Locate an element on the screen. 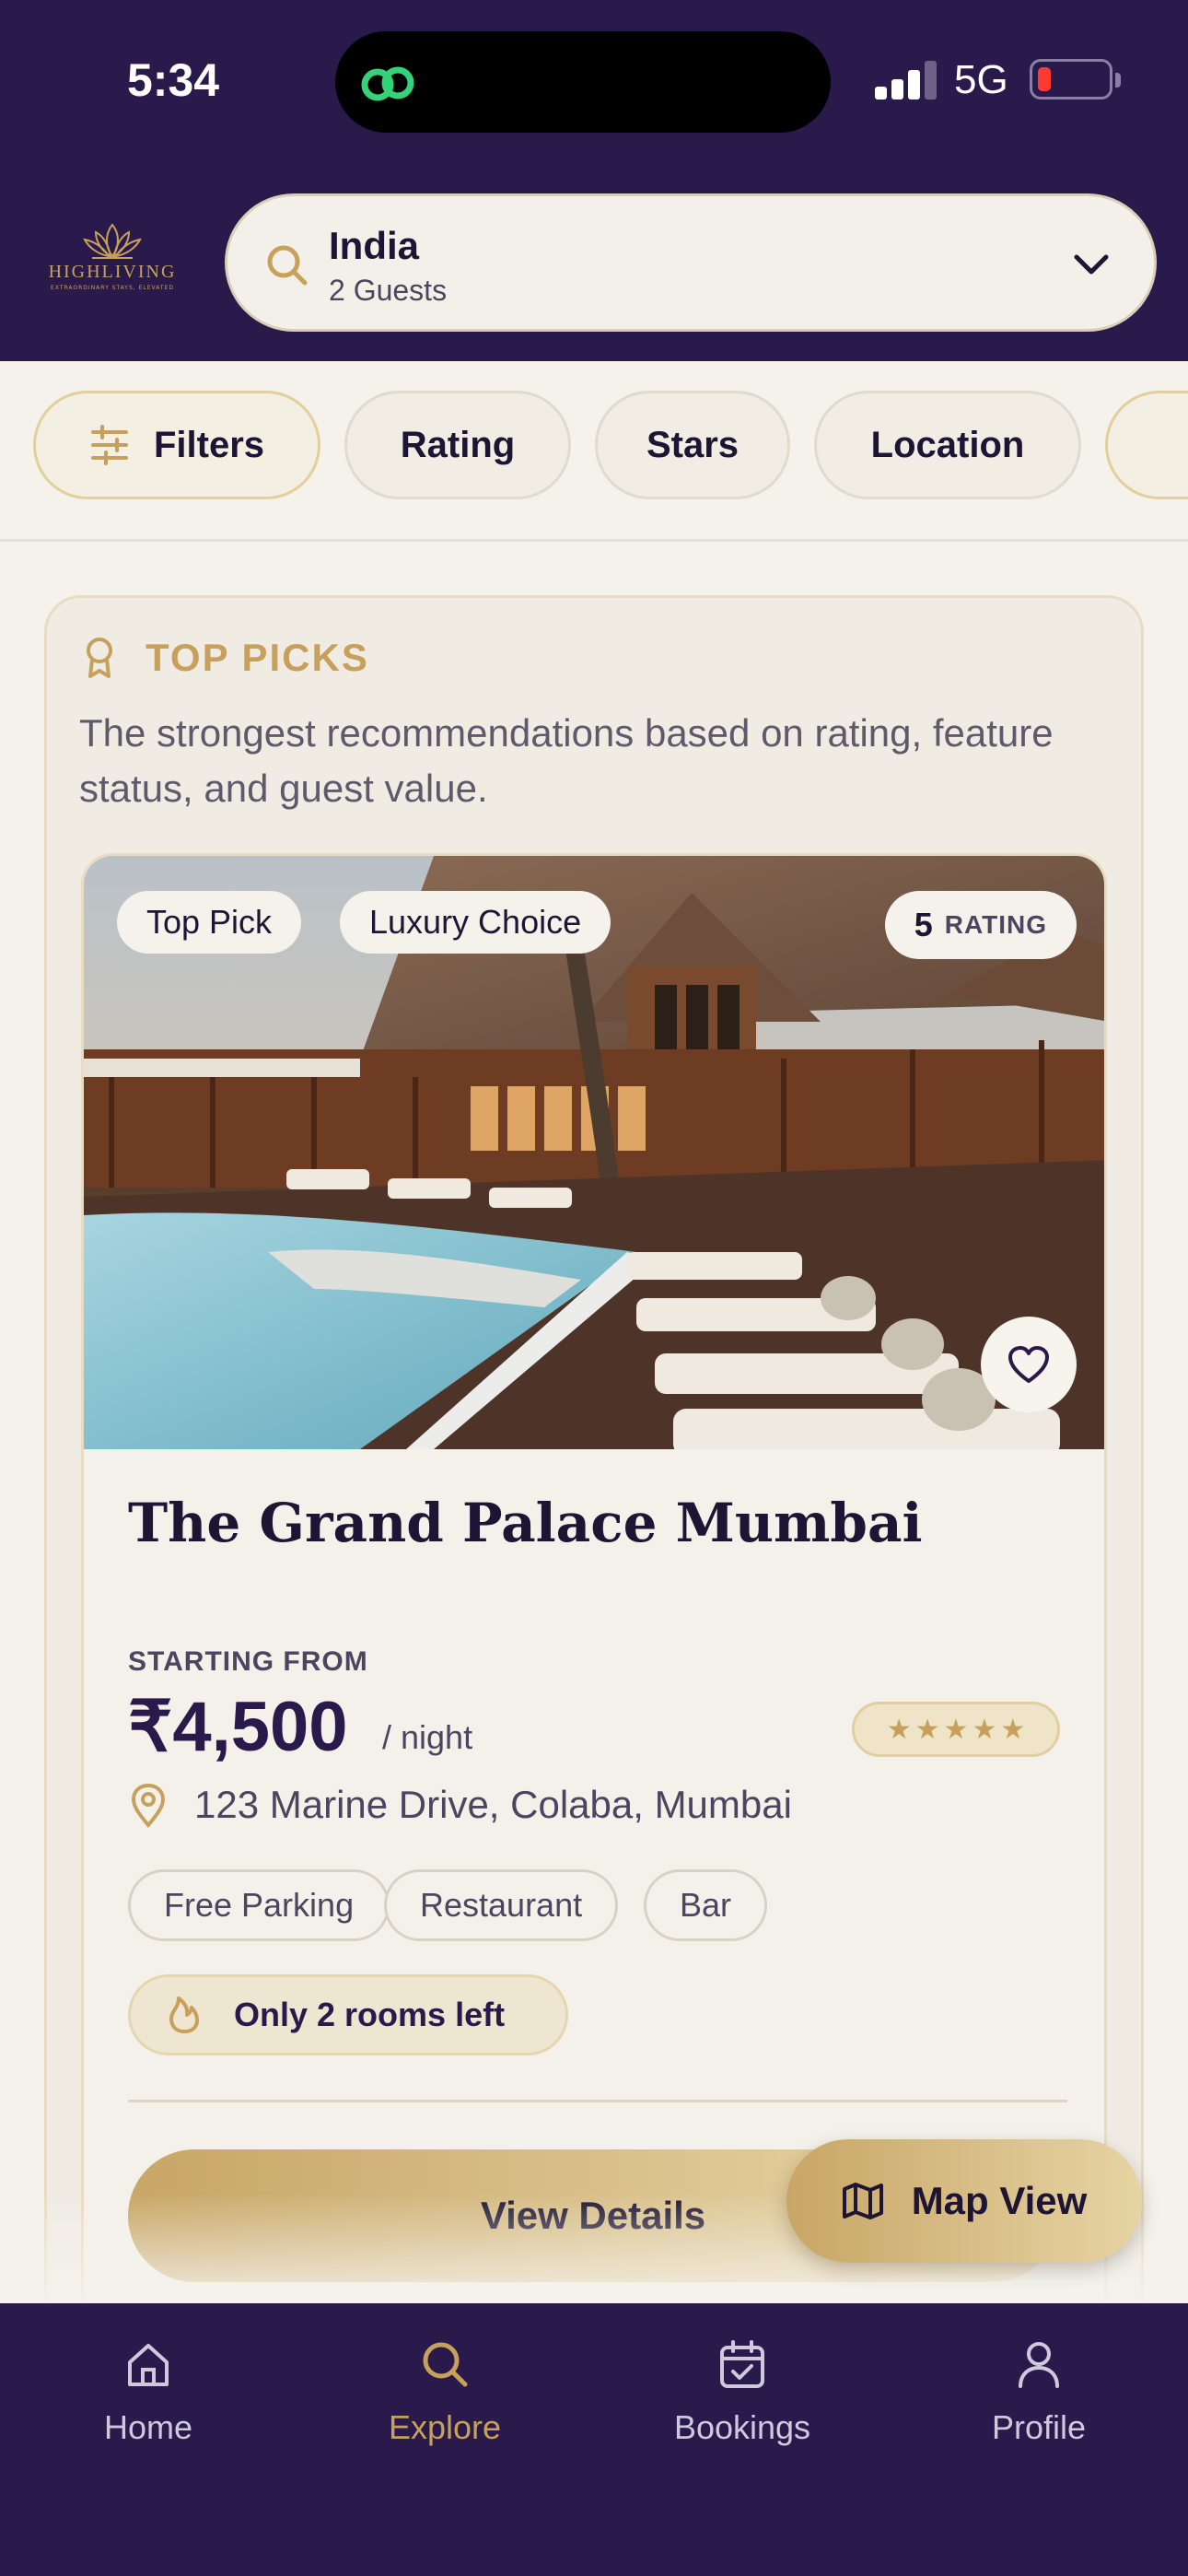  status-time: 5:34 is located at coordinates (173, 80).